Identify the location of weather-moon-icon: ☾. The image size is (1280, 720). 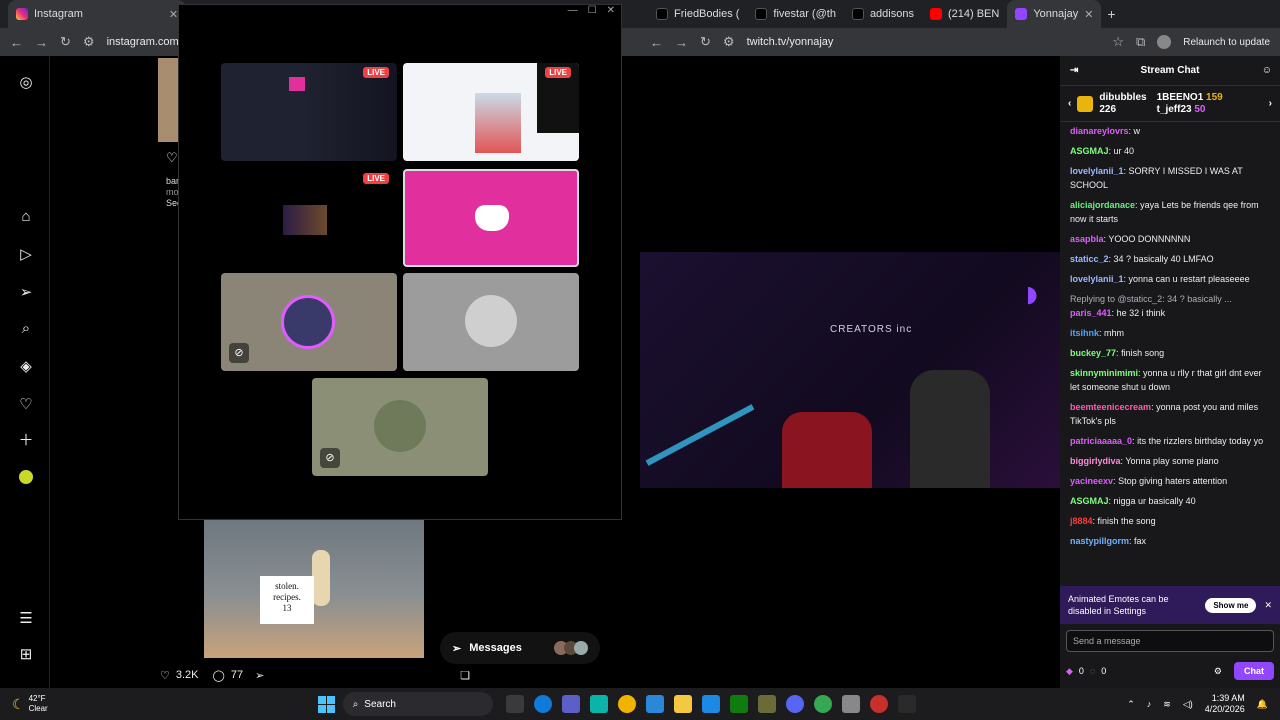
(18, 704).